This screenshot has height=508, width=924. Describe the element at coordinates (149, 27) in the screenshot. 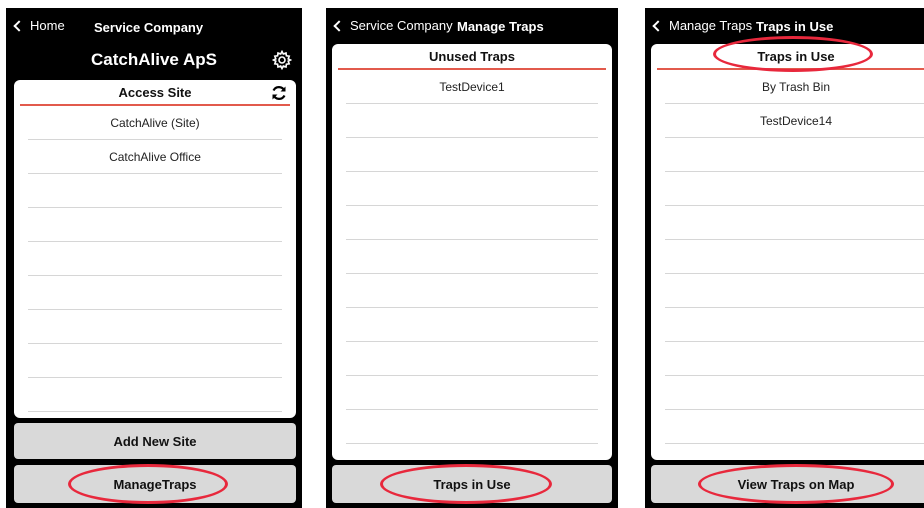

I see `nav-title: Service Company` at that location.